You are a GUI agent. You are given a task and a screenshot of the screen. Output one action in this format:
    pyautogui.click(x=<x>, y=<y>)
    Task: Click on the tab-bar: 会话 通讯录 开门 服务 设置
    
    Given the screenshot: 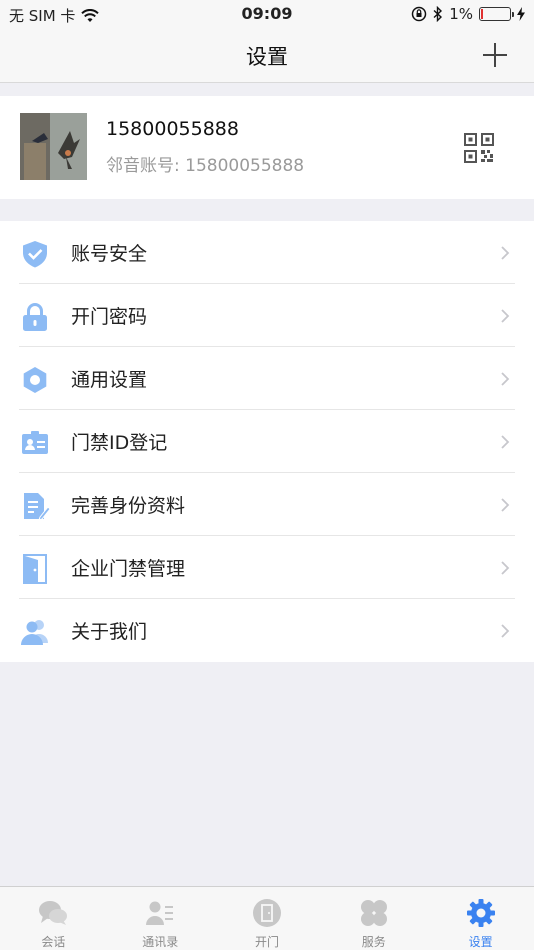 What is the action you would take?
    pyautogui.click(x=267, y=918)
    